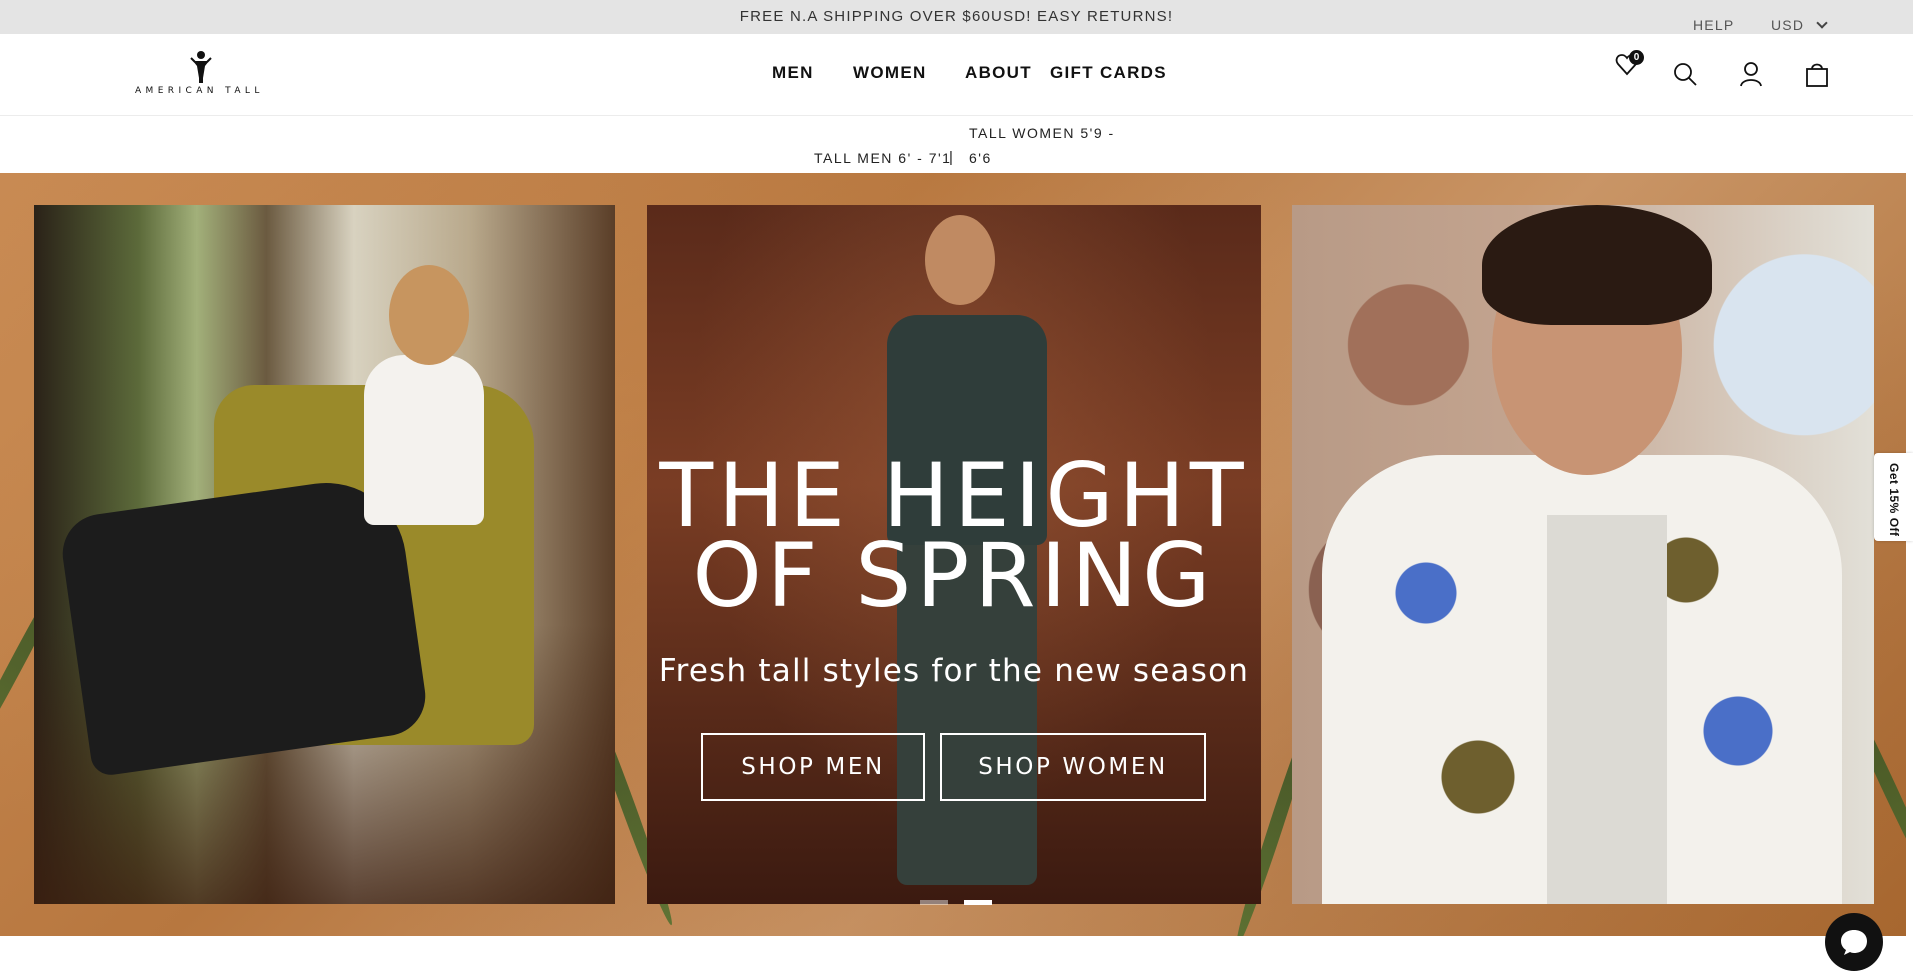 The image size is (1913, 972). I want to click on wishlist-count-badge: 0, so click(1636, 57).